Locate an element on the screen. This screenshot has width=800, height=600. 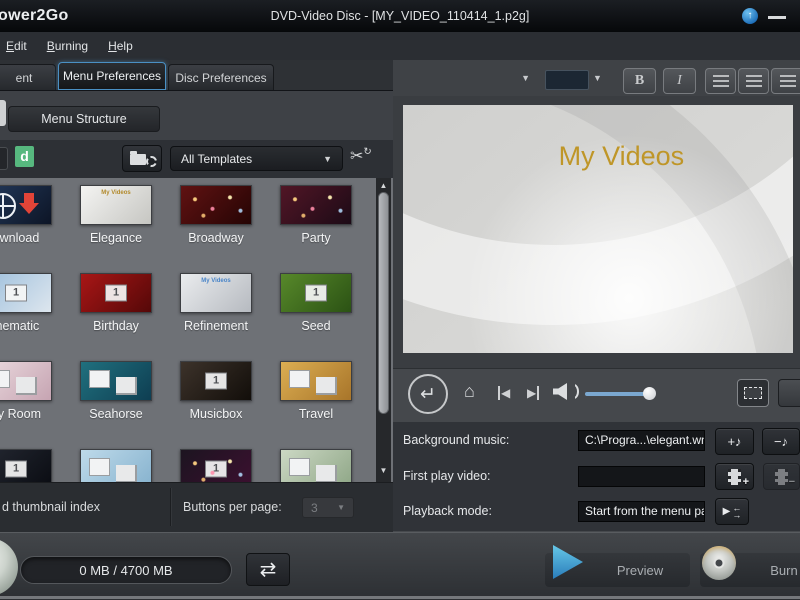
download-templates-button: ✂↻ is located at coordinates (361, 156).